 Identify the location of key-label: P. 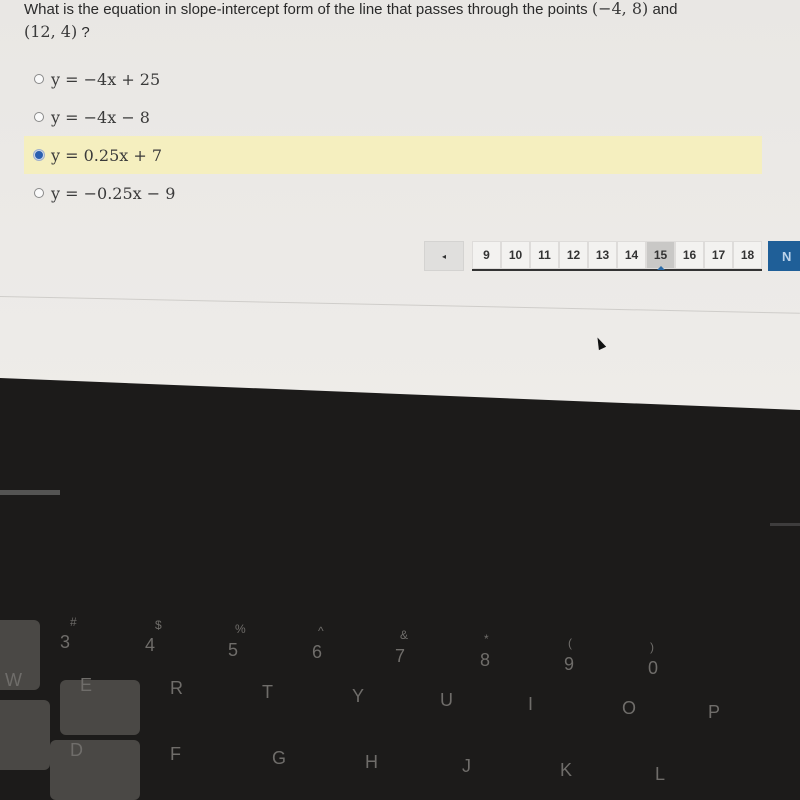
(714, 712).